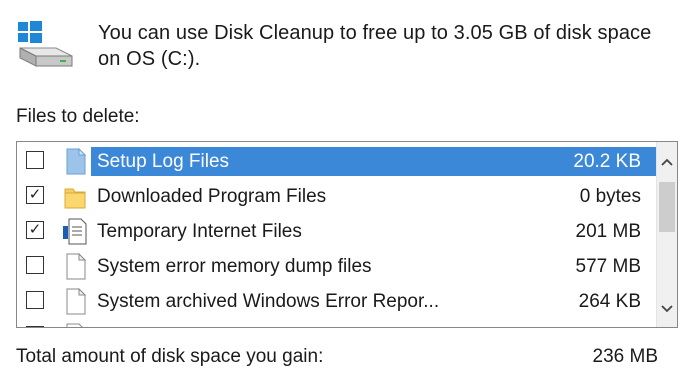  What do you see at coordinates (337, 231) in the screenshot?
I see `list-item-temporary-internet-files: ✓ Temporary Internet Files 201 MB` at bounding box center [337, 231].